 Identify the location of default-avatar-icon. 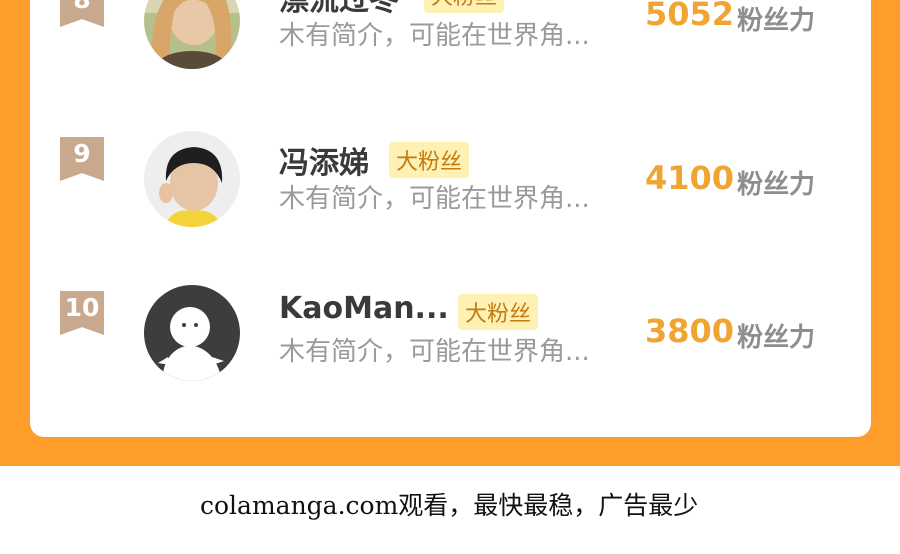
(192, 333).